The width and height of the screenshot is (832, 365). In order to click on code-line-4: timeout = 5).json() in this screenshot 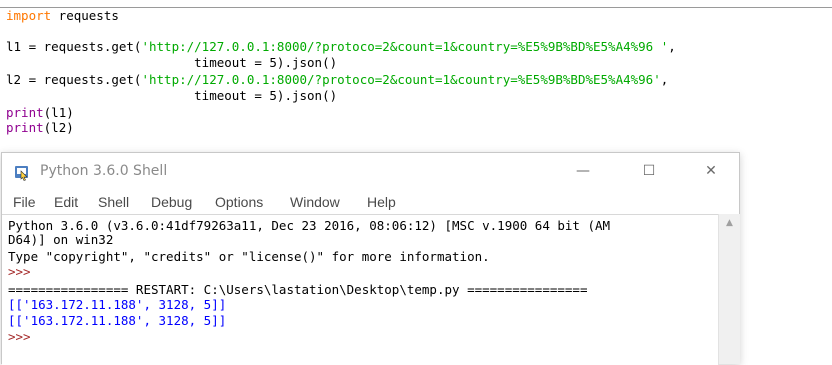, I will do `click(171, 63)`.